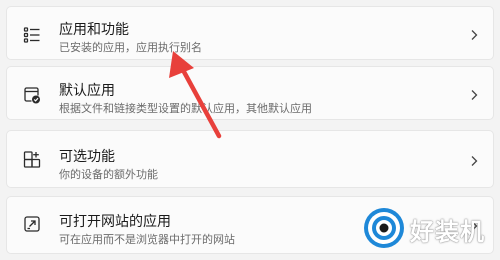 Image resolution: width=500 pixels, height=260 pixels. What do you see at coordinates (447, 232) in the screenshot?
I see `watermark-text: 好装机` at bounding box center [447, 232].